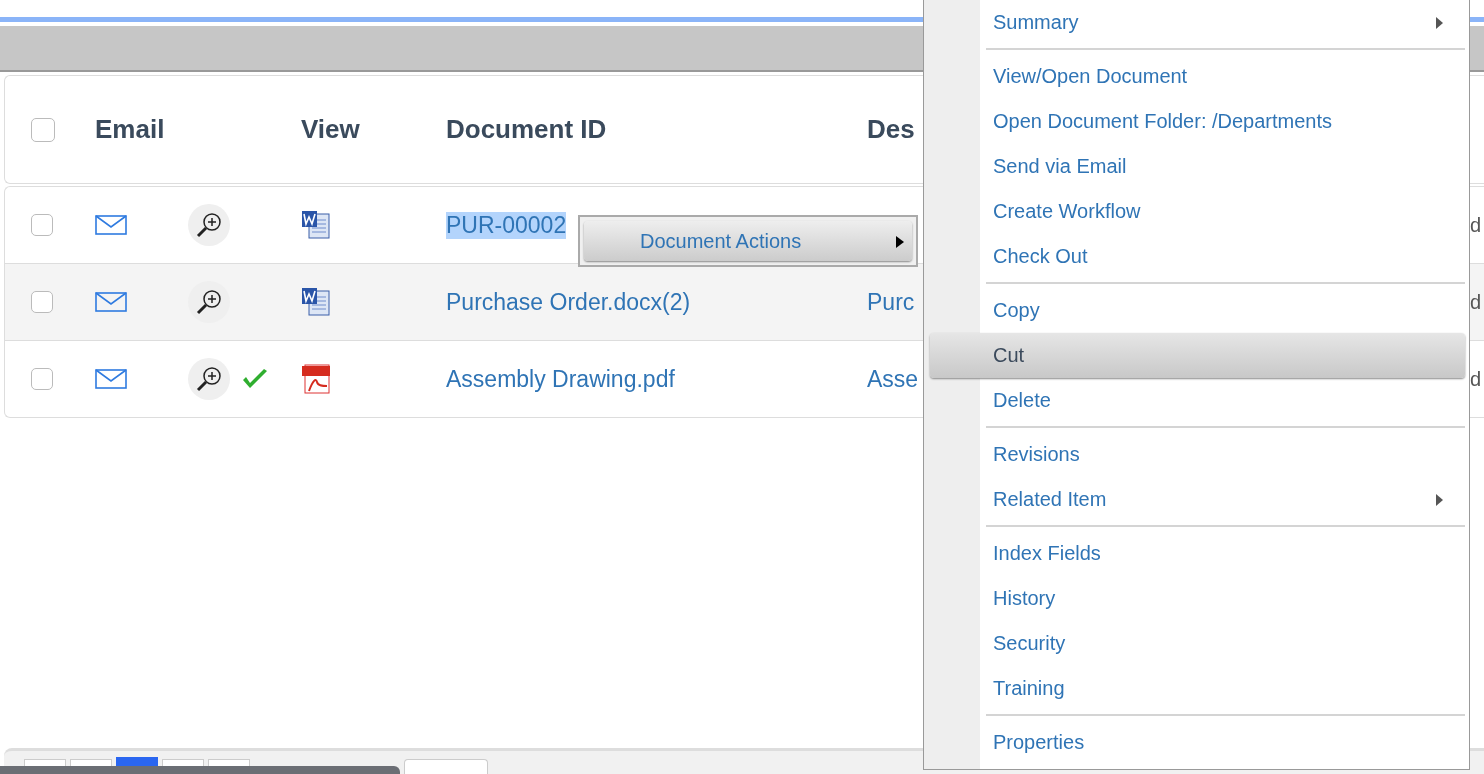 The height and width of the screenshot is (774, 1484). What do you see at coordinates (316, 379) in the screenshot?
I see `pdf-document-icon` at bounding box center [316, 379].